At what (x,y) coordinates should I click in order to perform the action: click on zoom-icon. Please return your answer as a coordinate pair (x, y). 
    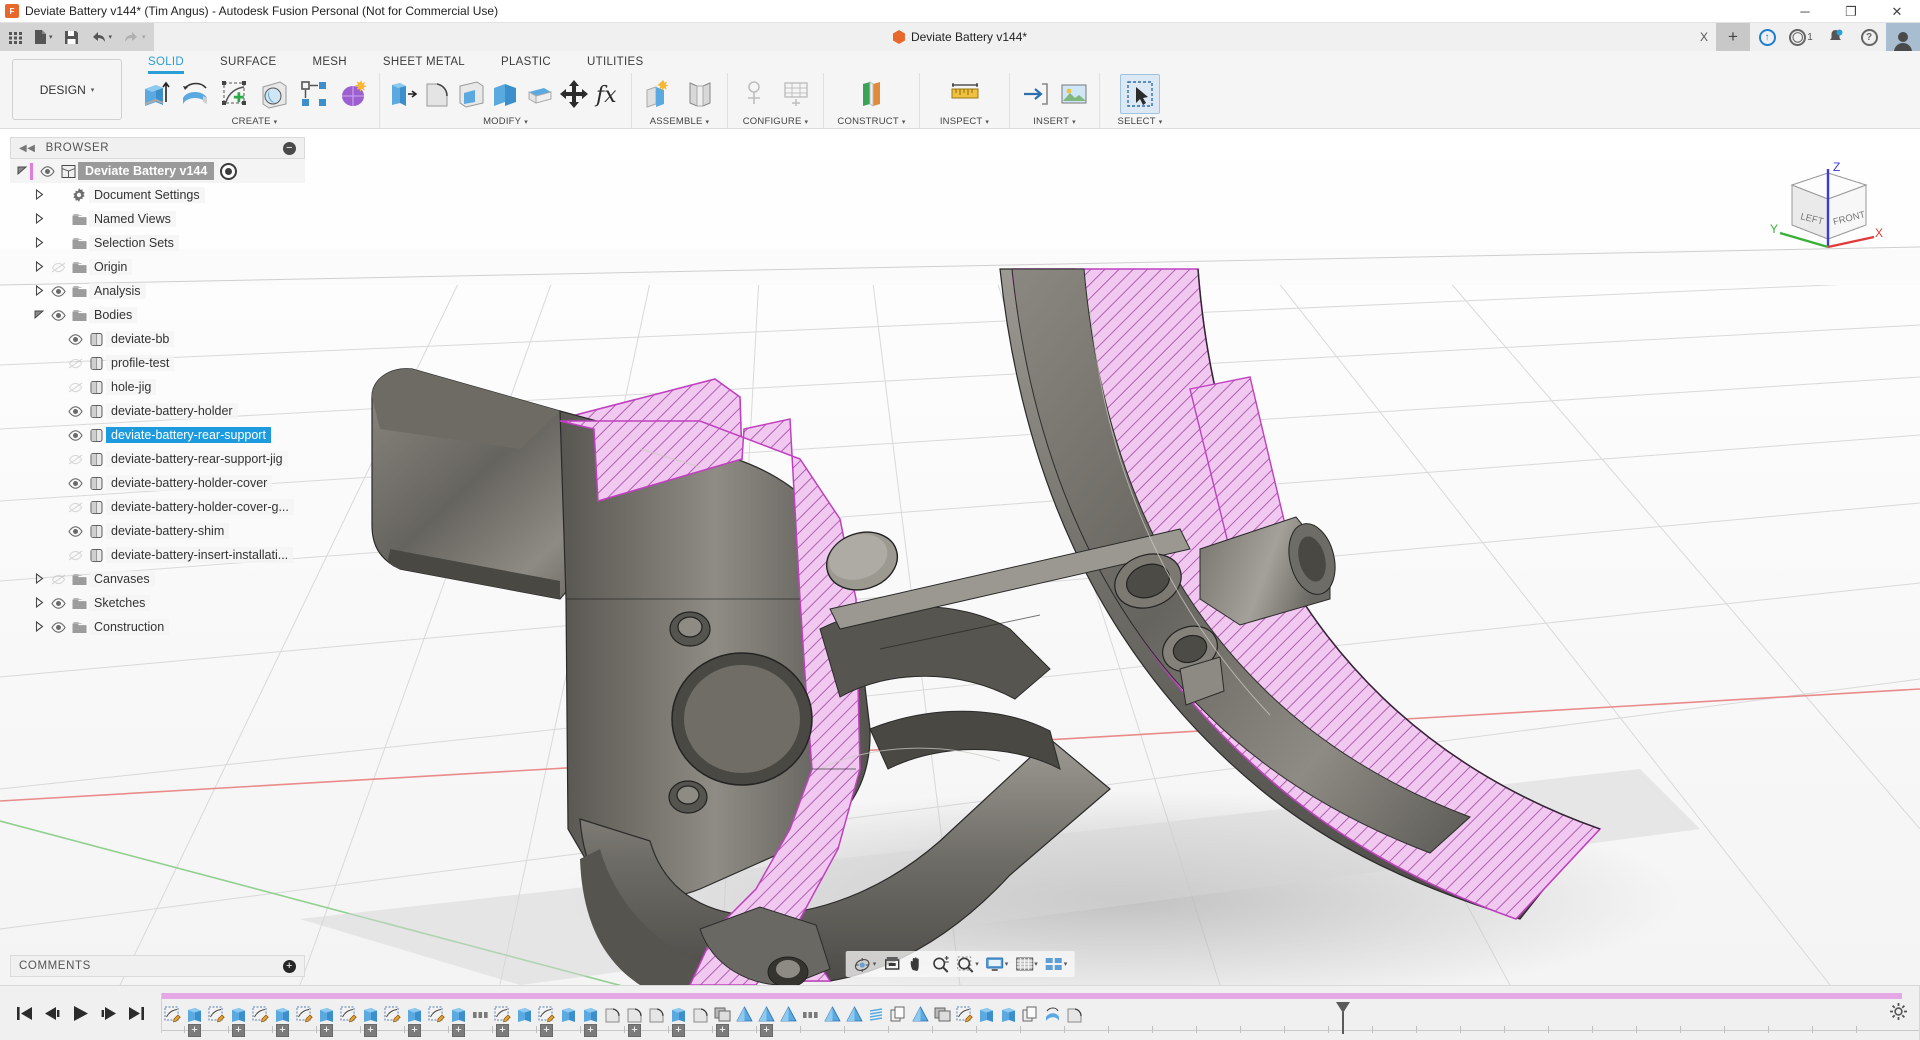
    Looking at the image, I should click on (940, 964).